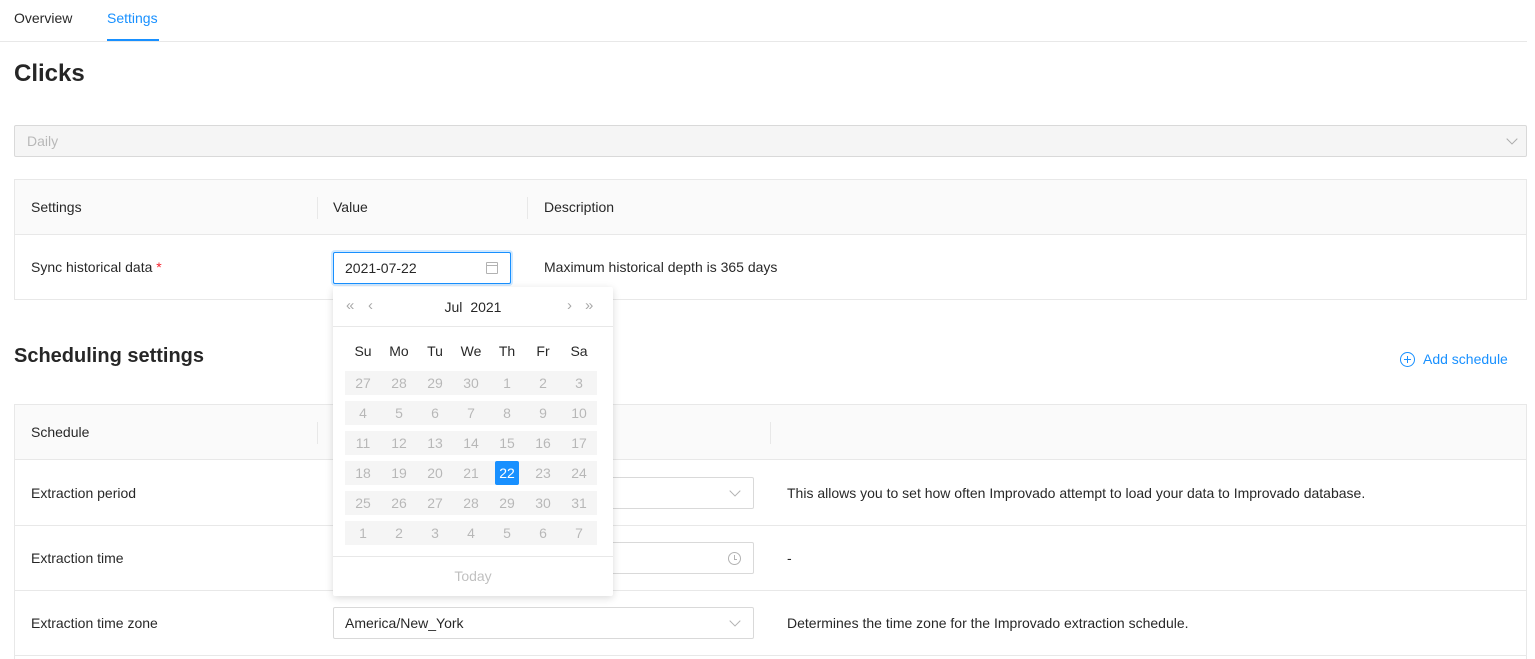 This screenshot has height=659, width=1535. I want to click on timezone-select: America/New_York, so click(543, 623).